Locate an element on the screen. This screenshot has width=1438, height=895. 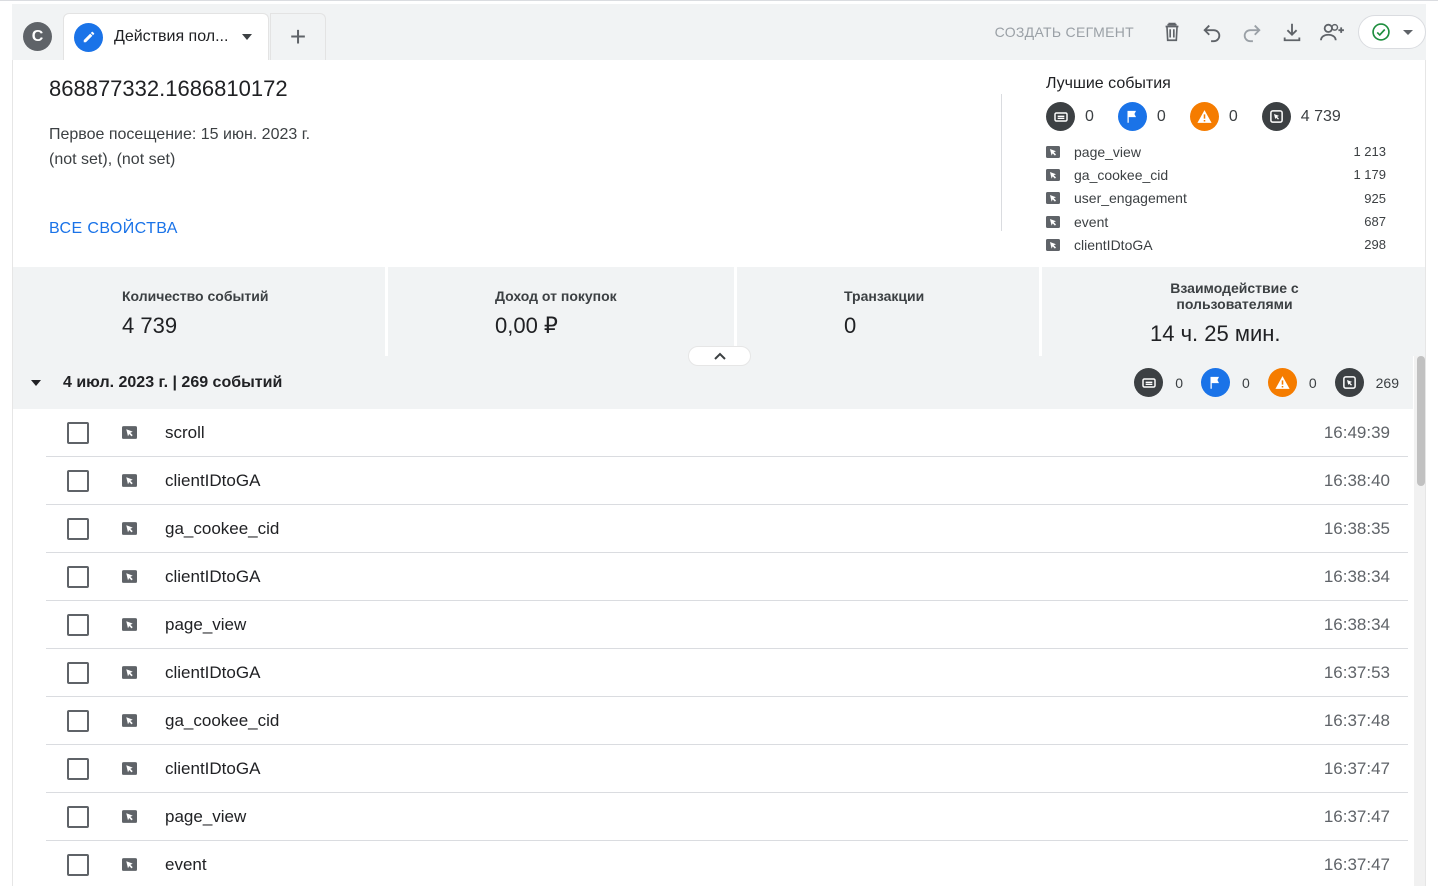
event-time: 16:37:48 is located at coordinates (1356, 720).